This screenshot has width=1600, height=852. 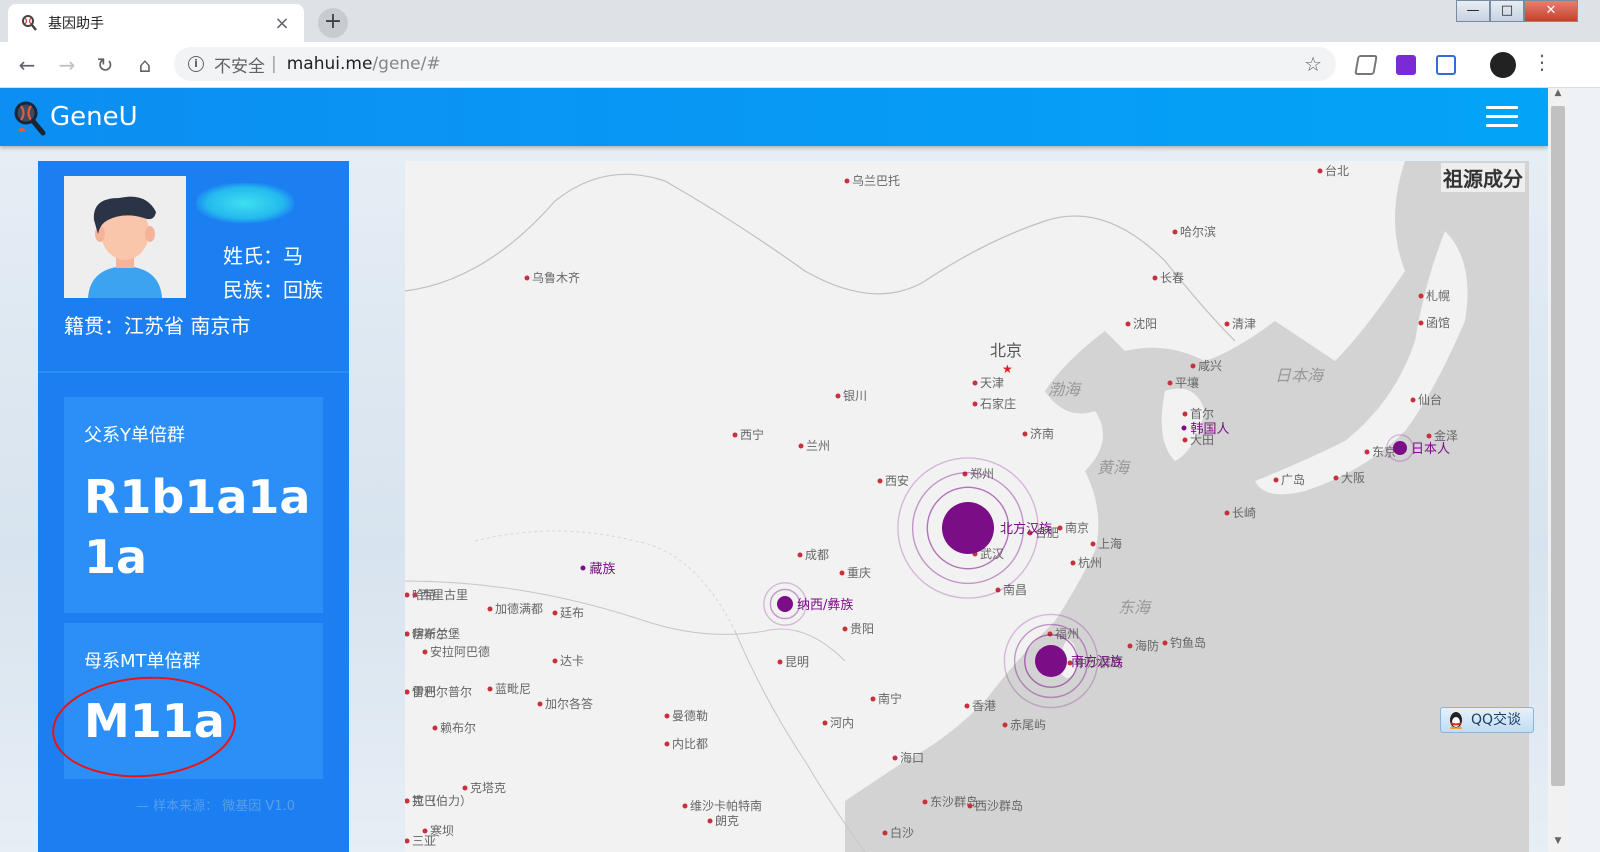 What do you see at coordinates (818, 446) in the screenshot?
I see `svg-text: 兰州` at bounding box center [818, 446].